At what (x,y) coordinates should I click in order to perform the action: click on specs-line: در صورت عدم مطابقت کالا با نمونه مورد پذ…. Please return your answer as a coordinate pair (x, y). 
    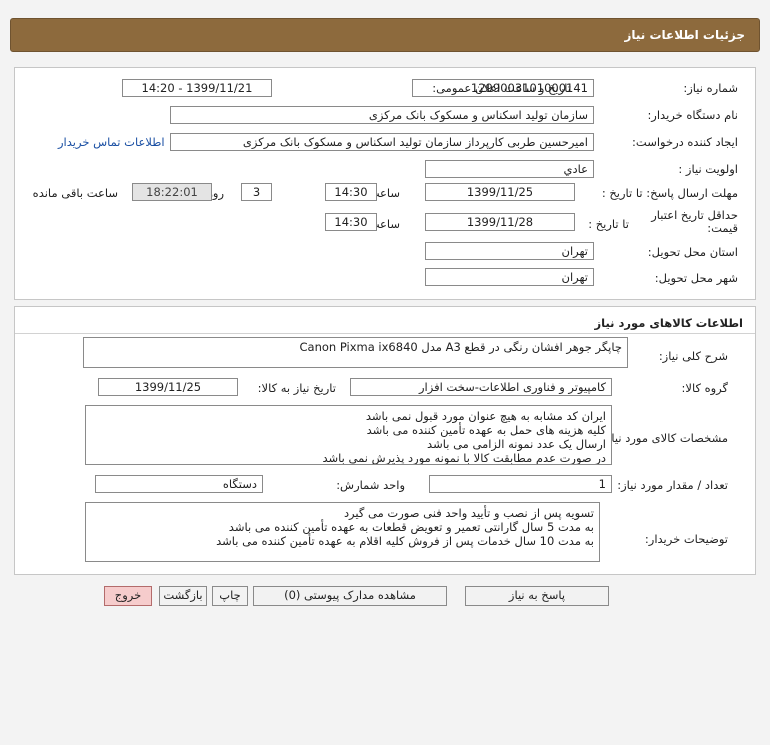
    Looking at the image, I should click on (464, 458).